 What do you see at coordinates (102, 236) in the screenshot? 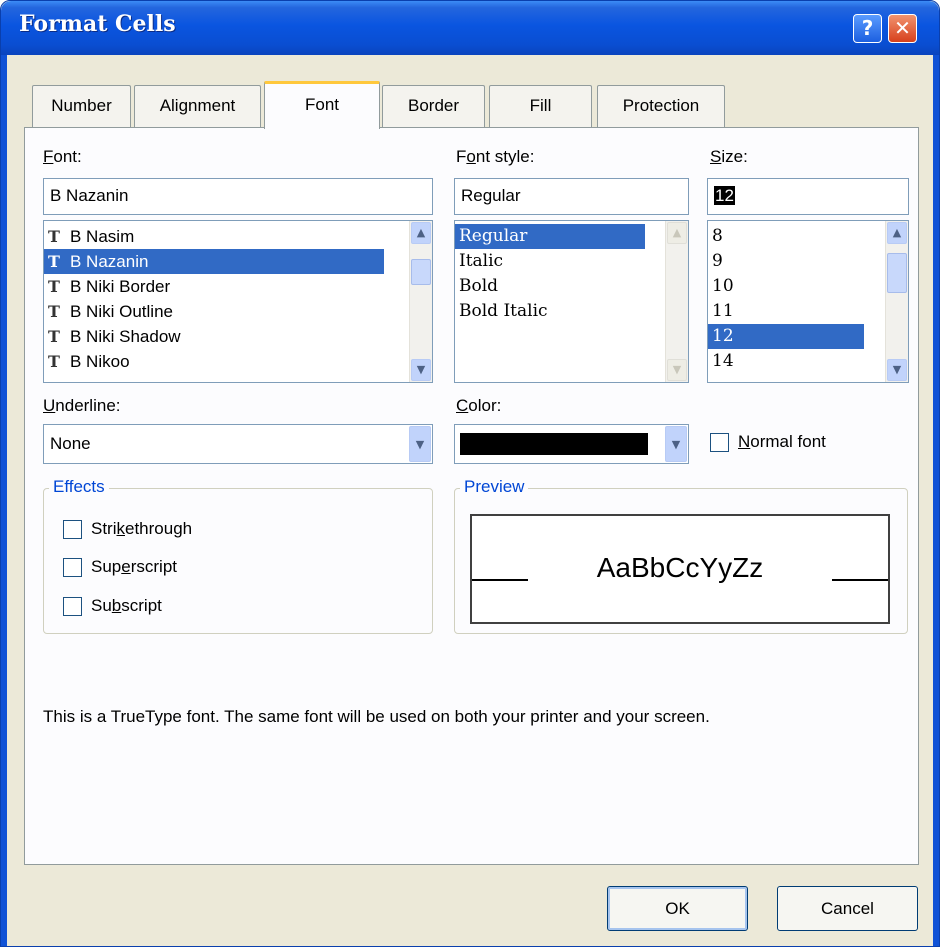
I see `list-item-label: B Nasim` at bounding box center [102, 236].